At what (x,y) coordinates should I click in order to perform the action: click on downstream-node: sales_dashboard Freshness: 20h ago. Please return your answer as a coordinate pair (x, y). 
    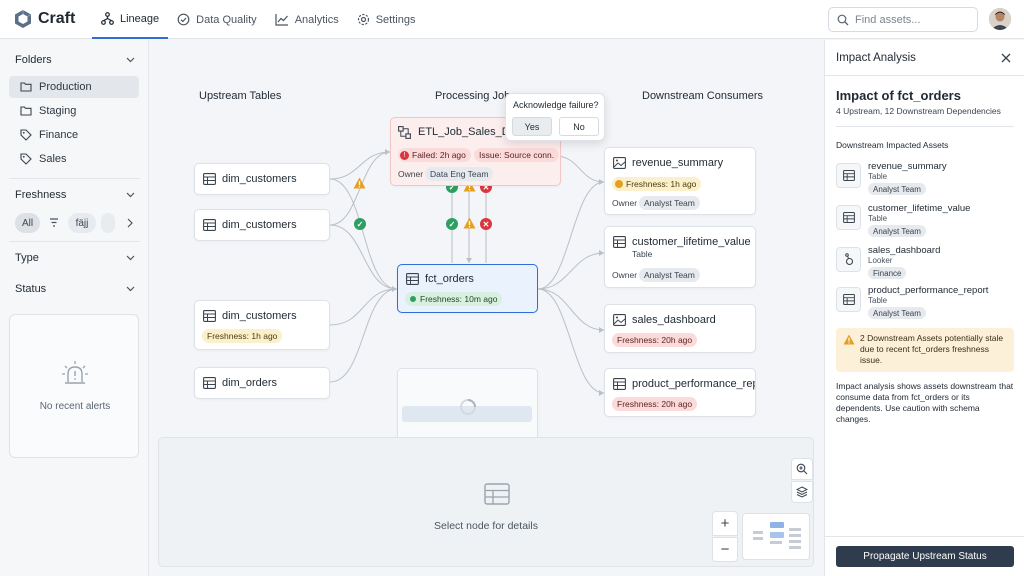
    Looking at the image, I should click on (680, 328).